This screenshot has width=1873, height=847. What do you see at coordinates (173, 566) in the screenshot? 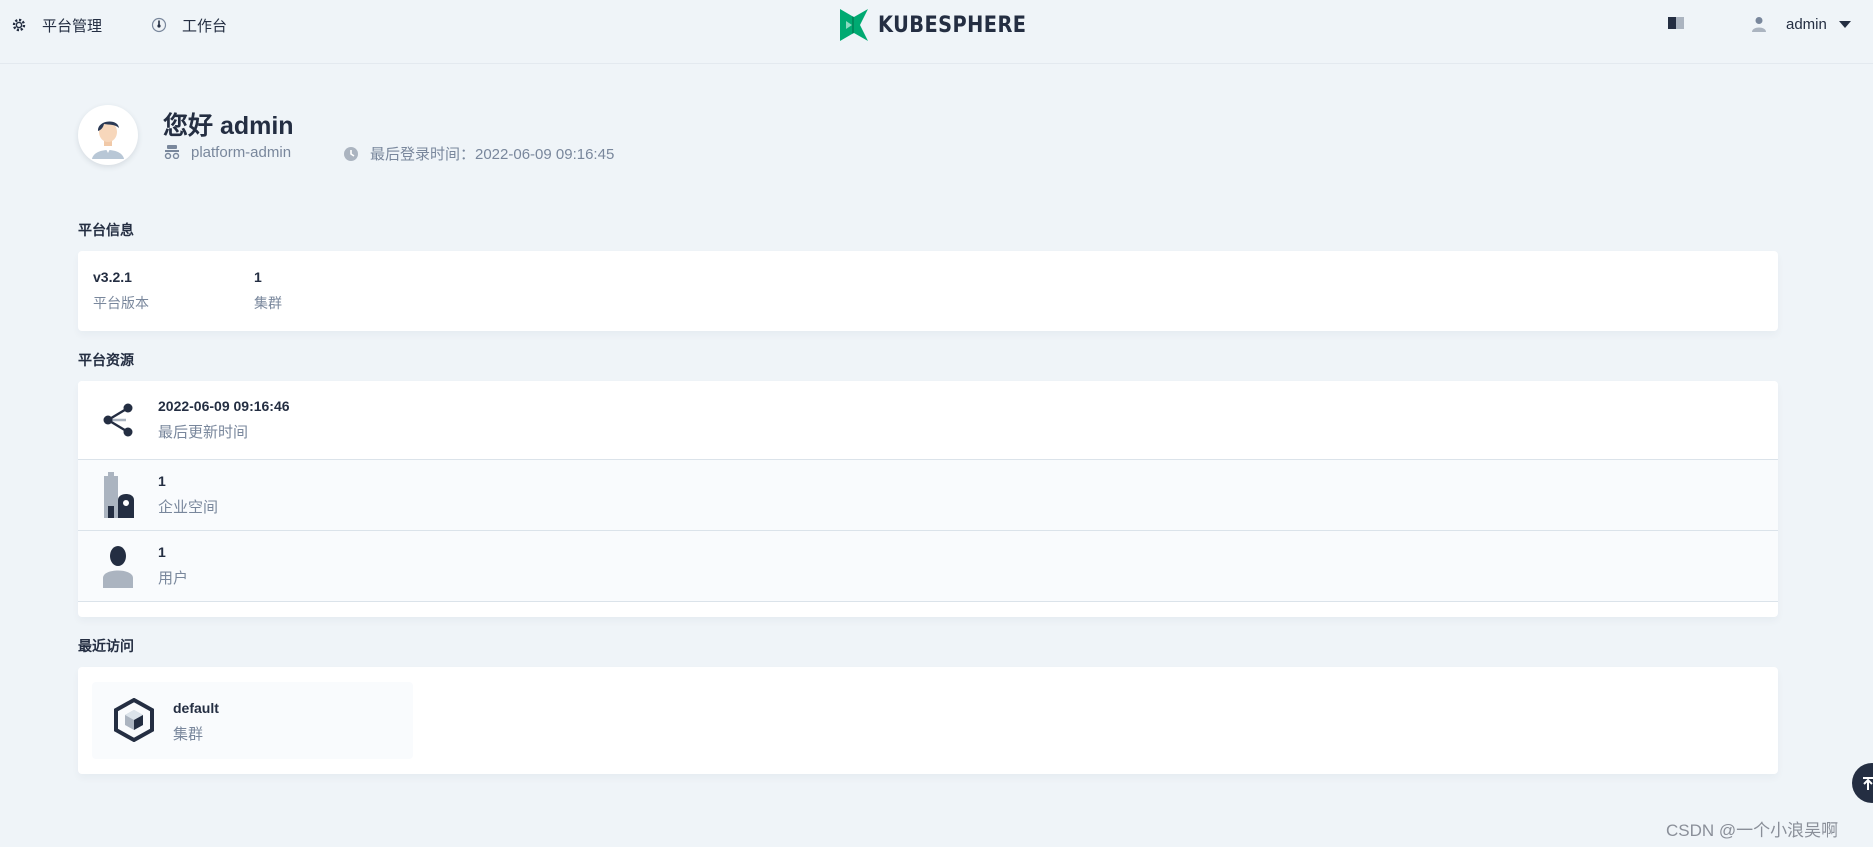
I see `resource-text: 1 用户` at bounding box center [173, 566].